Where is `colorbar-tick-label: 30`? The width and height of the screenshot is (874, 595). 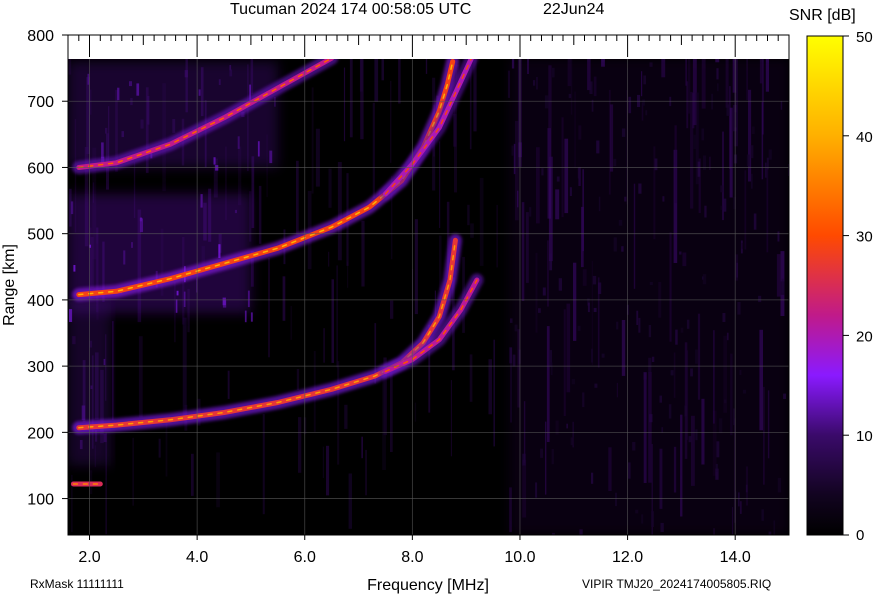 colorbar-tick-label: 30 is located at coordinates (864, 237).